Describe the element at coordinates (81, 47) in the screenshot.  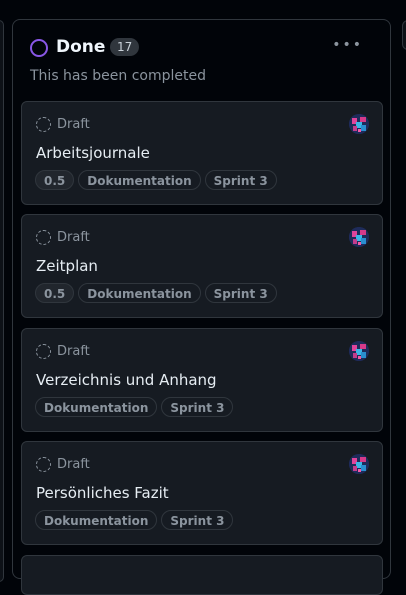
I see `column-title: Done` at that location.